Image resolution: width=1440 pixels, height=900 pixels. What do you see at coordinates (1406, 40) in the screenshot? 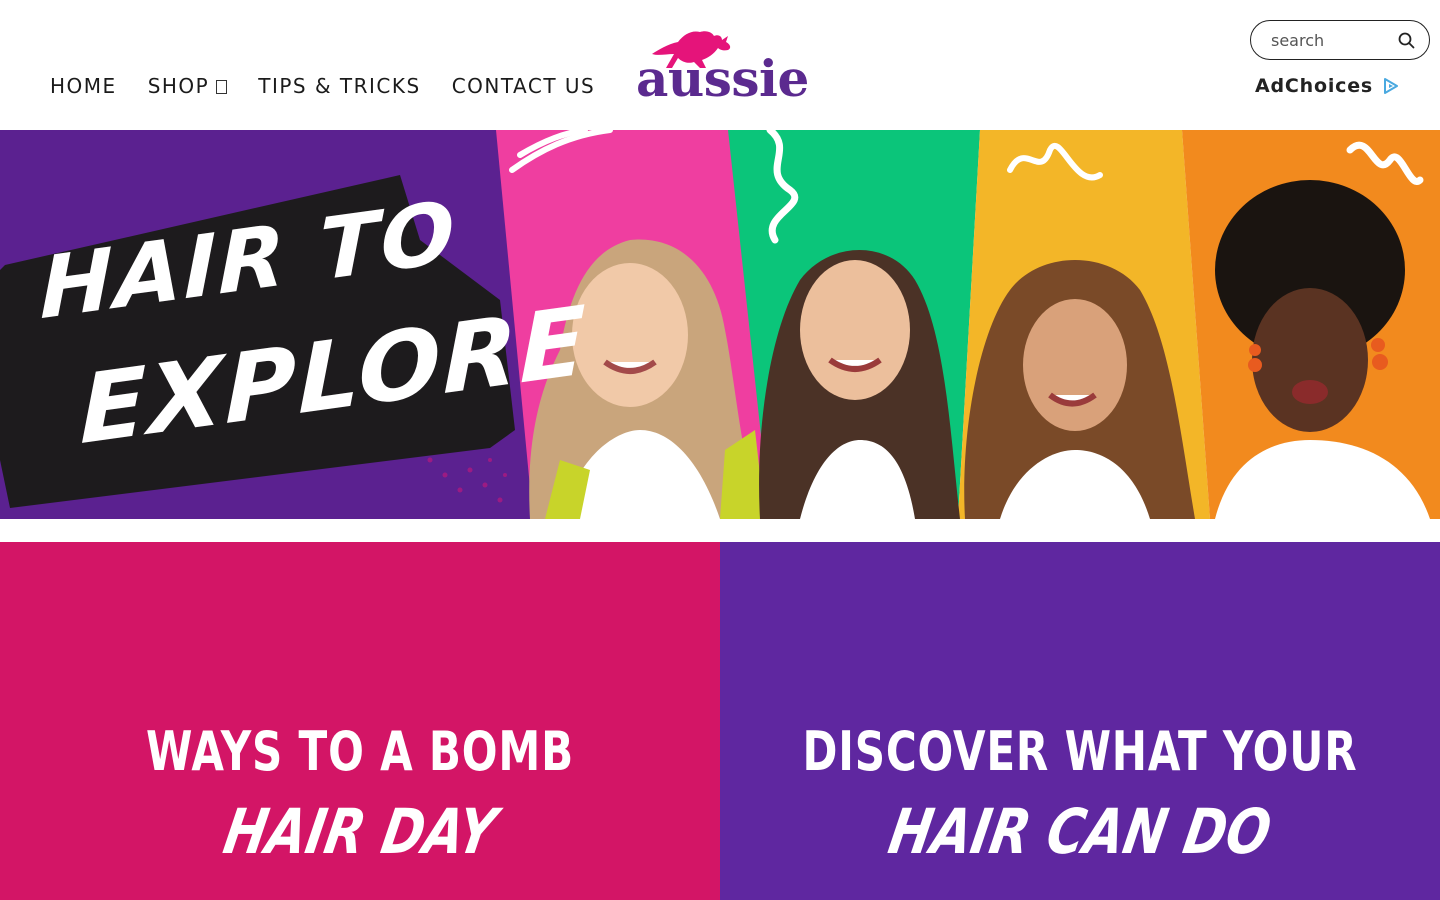
I see `search-icon` at bounding box center [1406, 40].